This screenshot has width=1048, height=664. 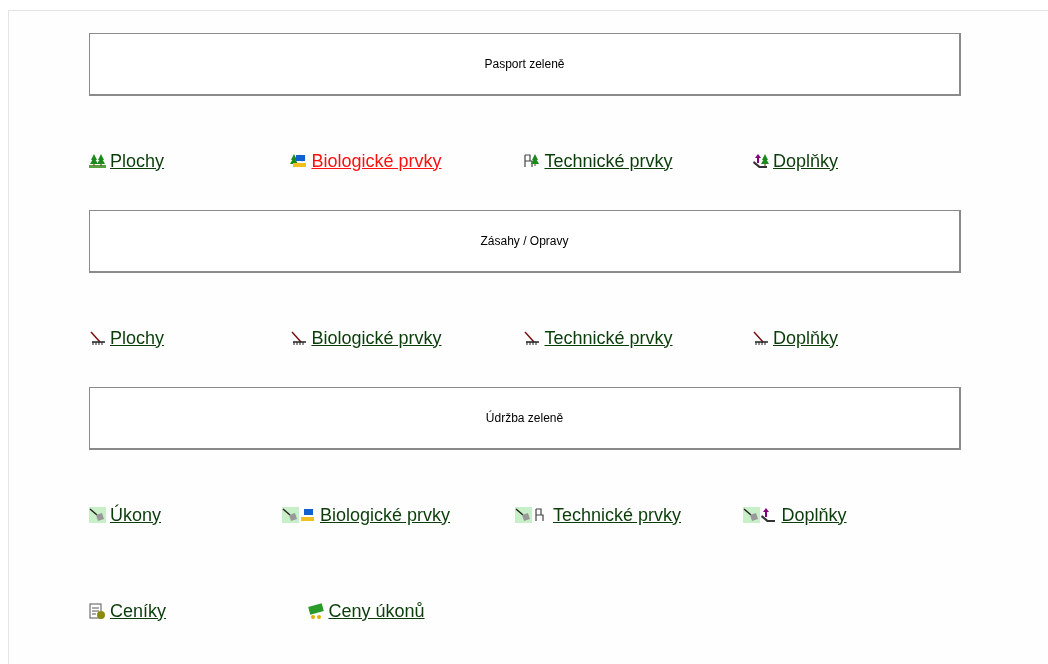 I want to click on trees-icon, so click(x=97, y=161).